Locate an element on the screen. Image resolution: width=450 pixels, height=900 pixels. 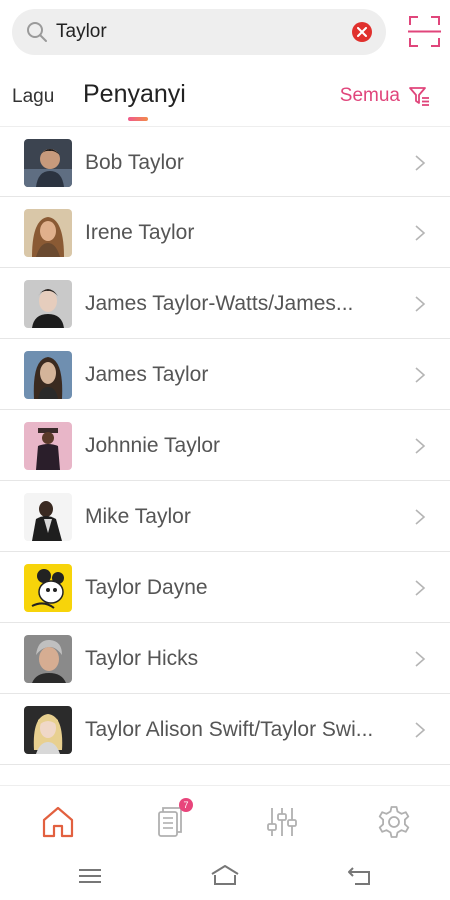
artist-name: Bob Taylor is located at coordinates (134, 162).